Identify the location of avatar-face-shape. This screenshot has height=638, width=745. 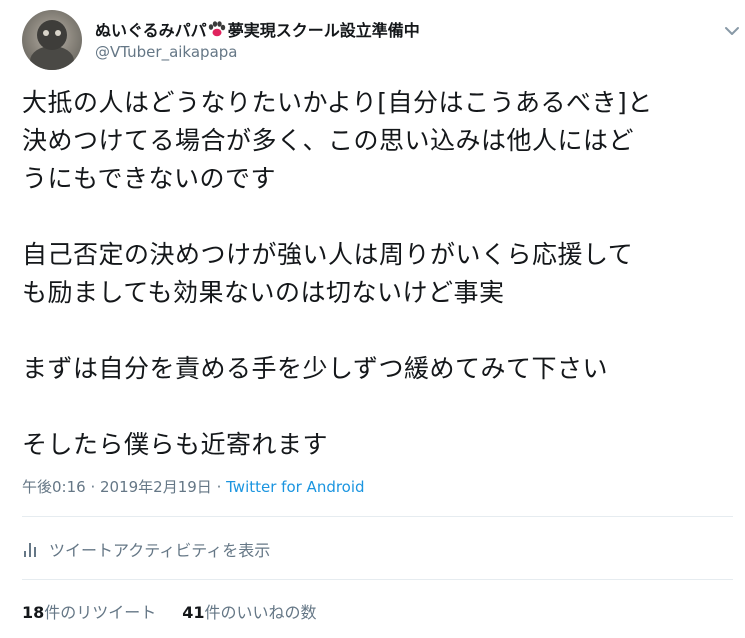
(52, 35).